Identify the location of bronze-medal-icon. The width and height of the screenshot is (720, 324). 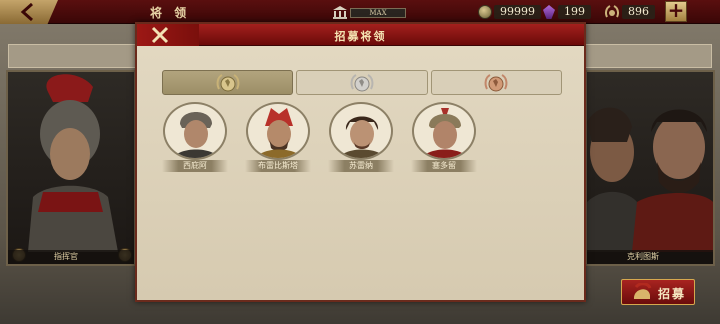
(496, 83).